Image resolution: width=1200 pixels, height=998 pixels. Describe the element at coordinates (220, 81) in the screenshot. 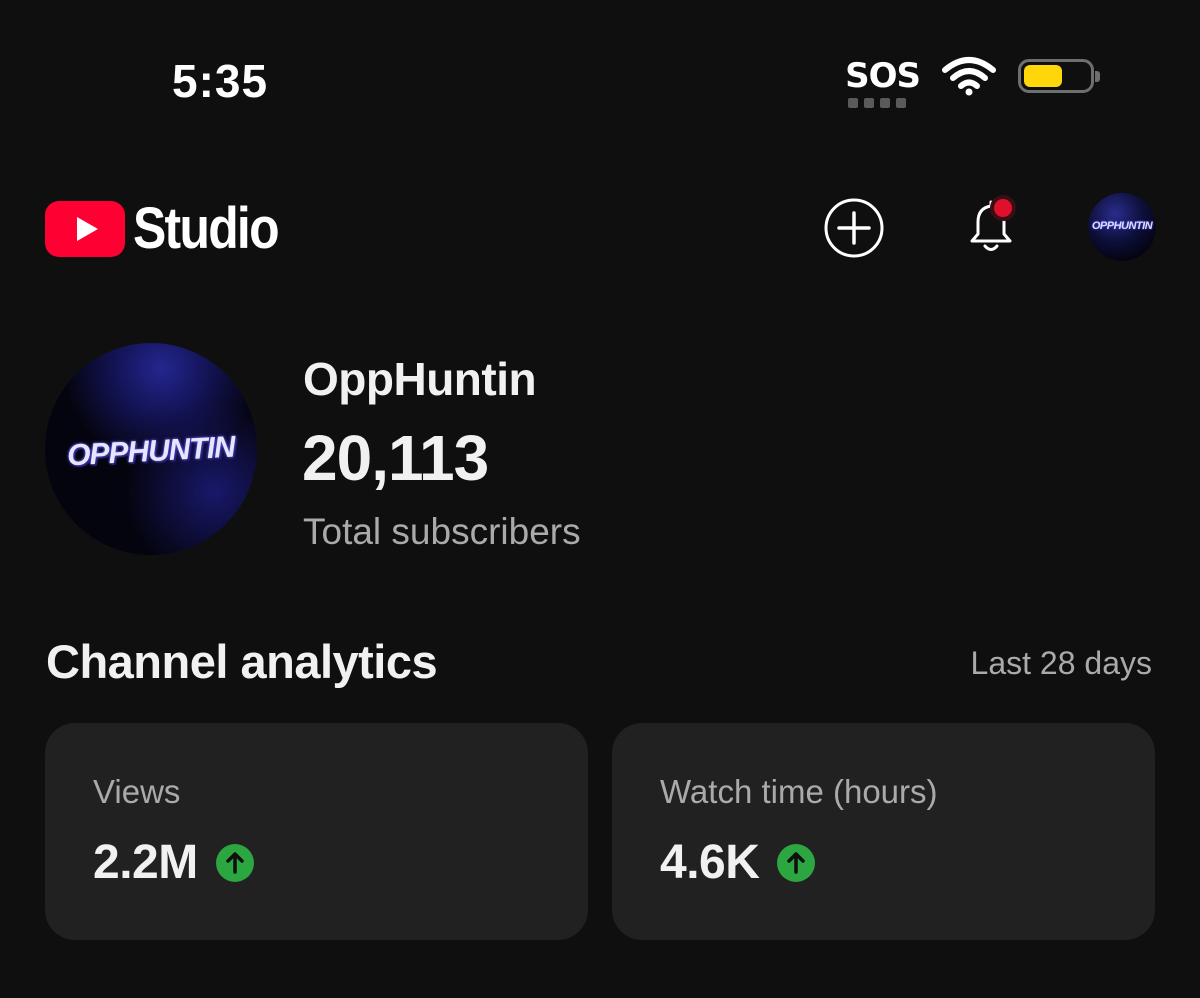

I see `status-time: 5:35` at that location.